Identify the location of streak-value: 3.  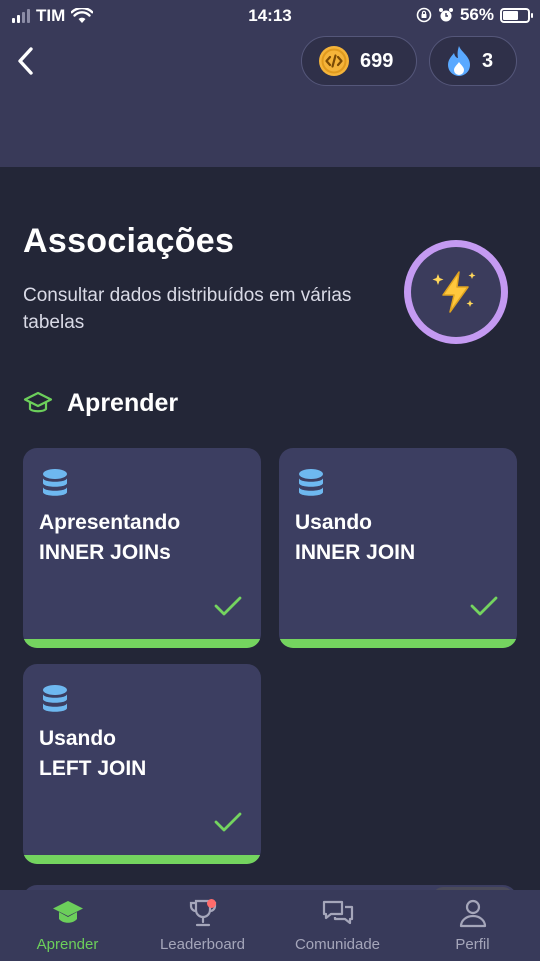
(488, 60).